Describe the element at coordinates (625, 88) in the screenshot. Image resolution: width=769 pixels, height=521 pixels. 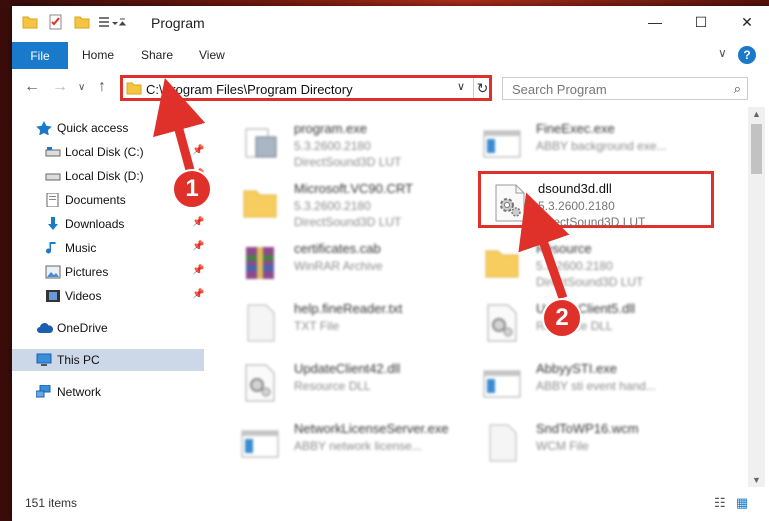
I see `search-input: Search Program ⌕` at that location.